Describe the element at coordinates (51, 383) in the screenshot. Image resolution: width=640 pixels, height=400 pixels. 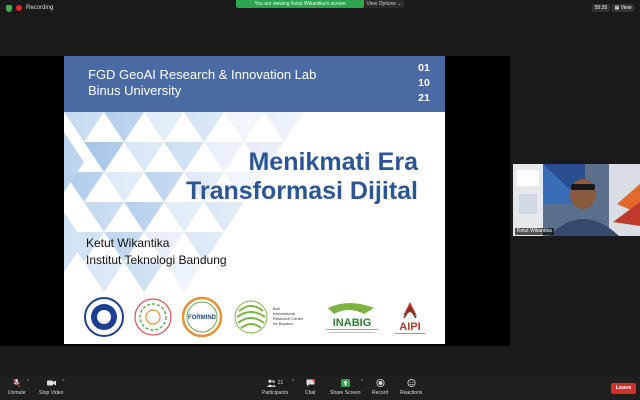
I see `video-camera-icon` at that location.